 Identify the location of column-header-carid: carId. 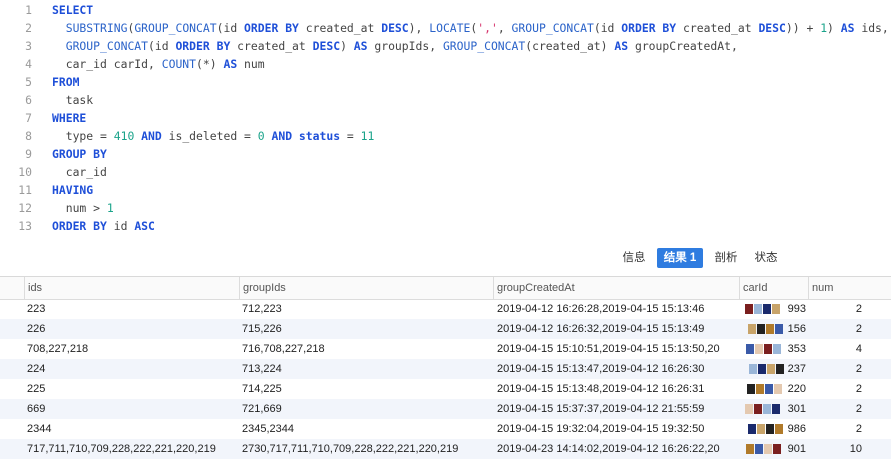
(773, 288).